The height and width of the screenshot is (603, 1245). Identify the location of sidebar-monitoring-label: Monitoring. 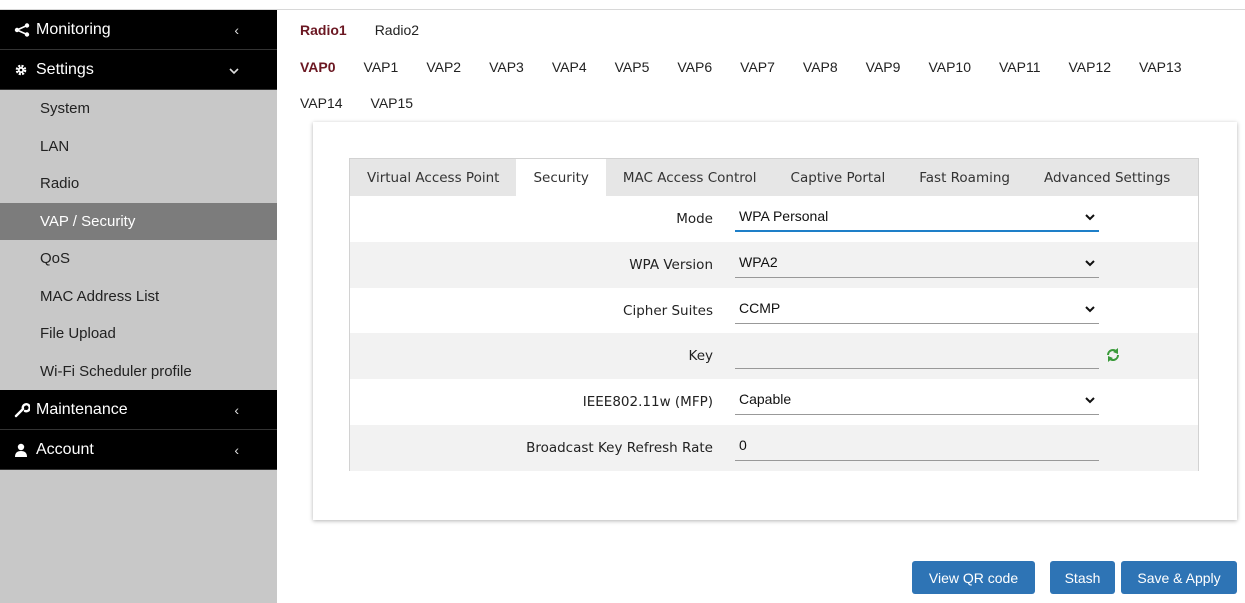
(73, 29).